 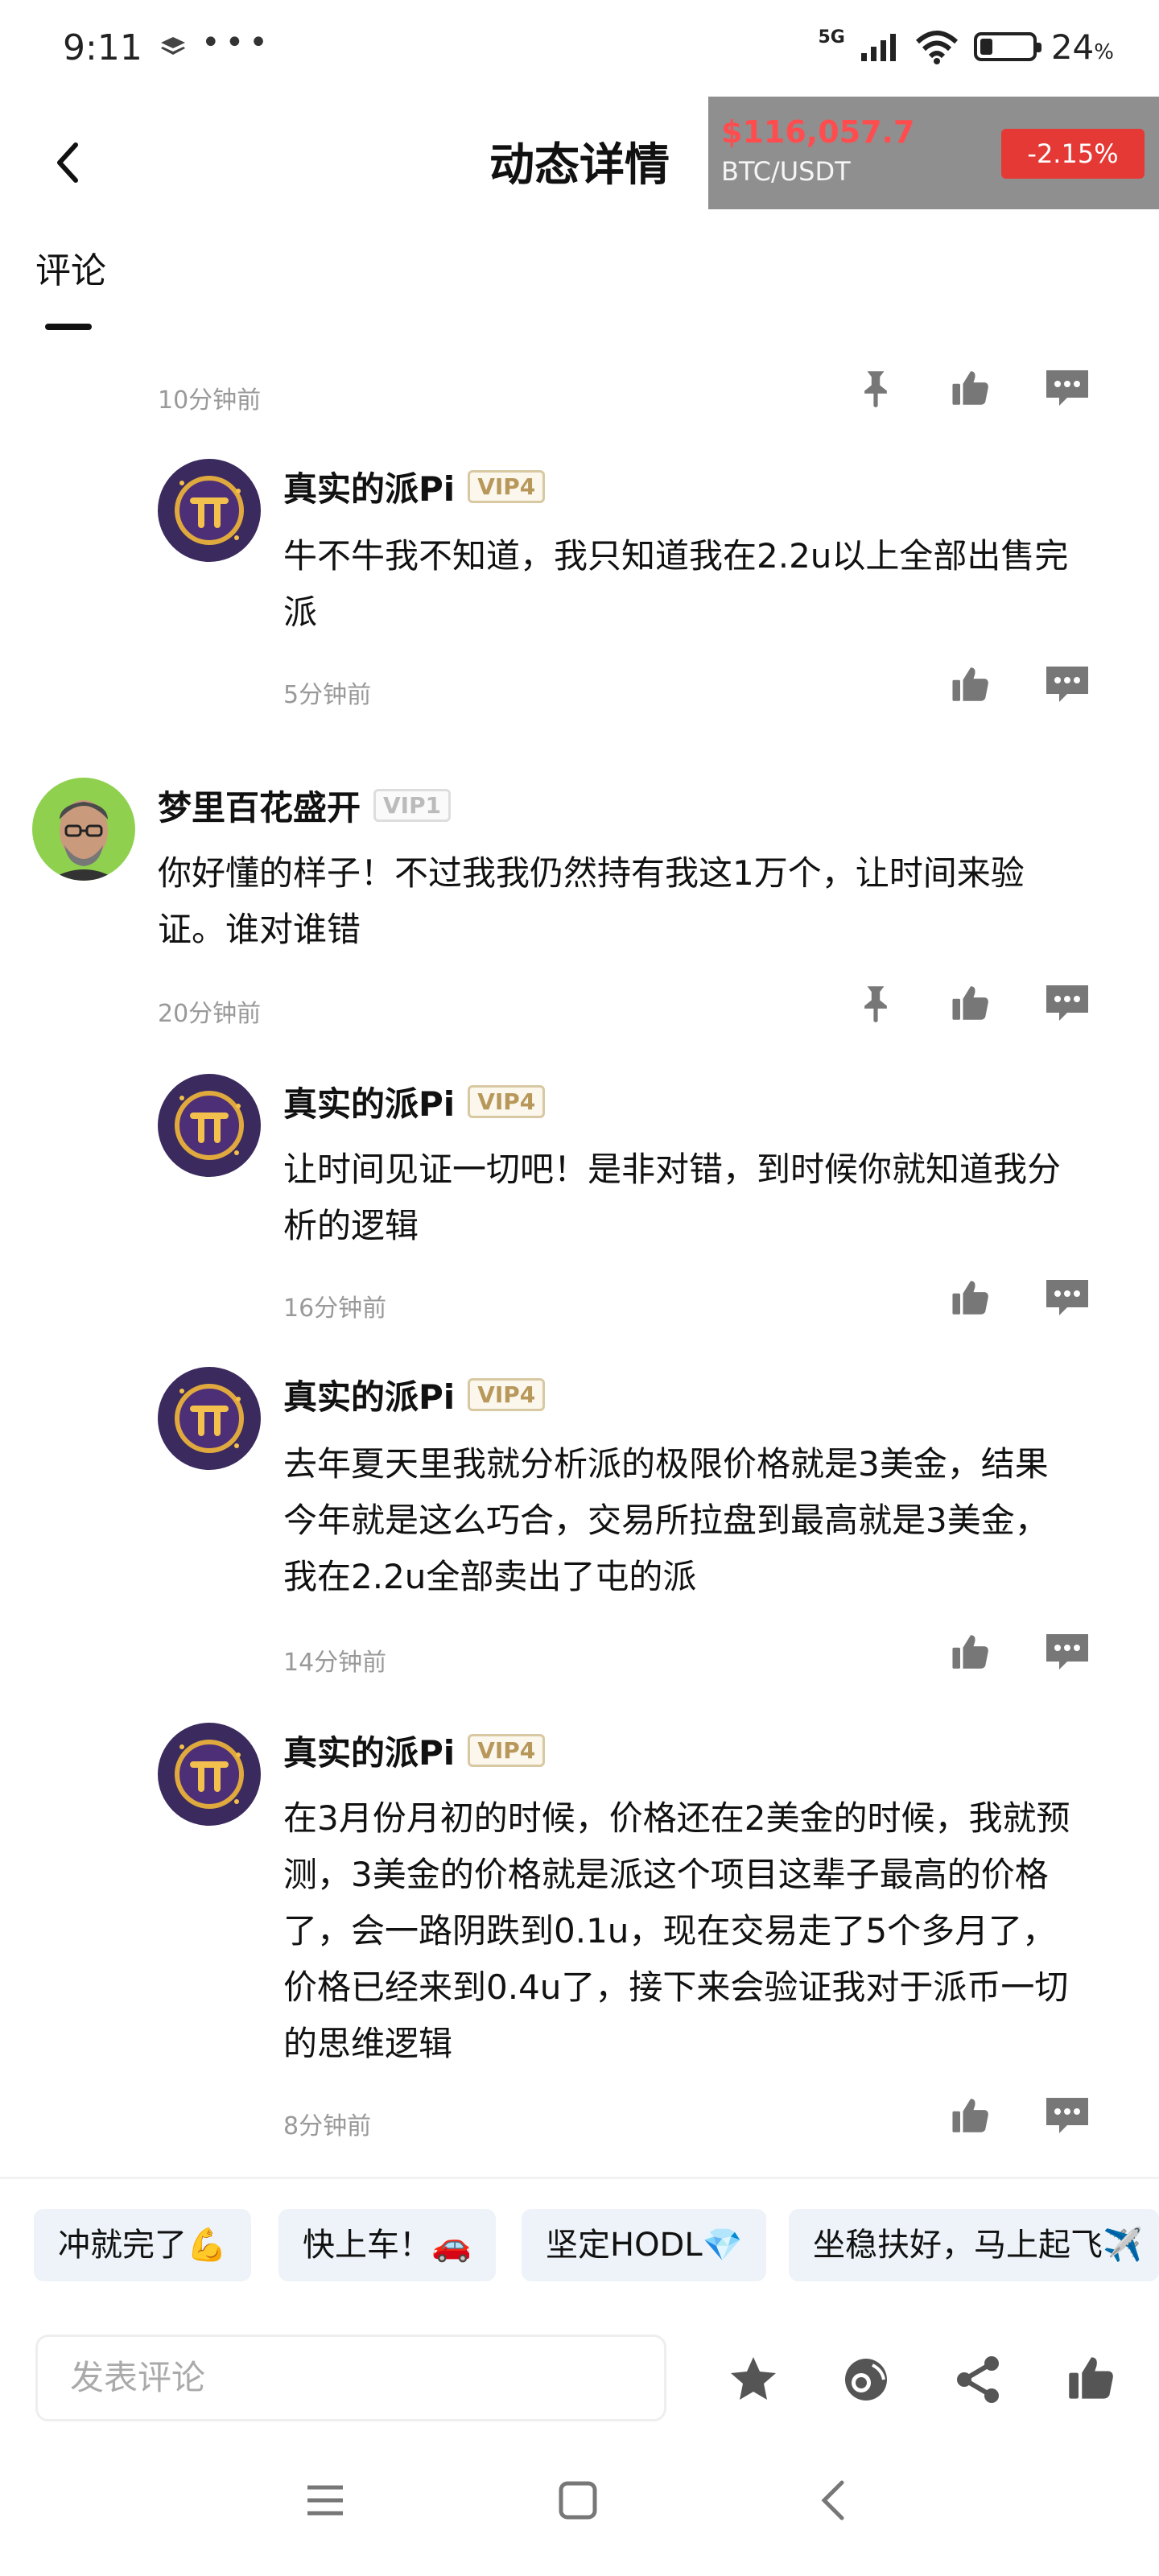 I want to click on tab-underline, so click(x=68, y=327).